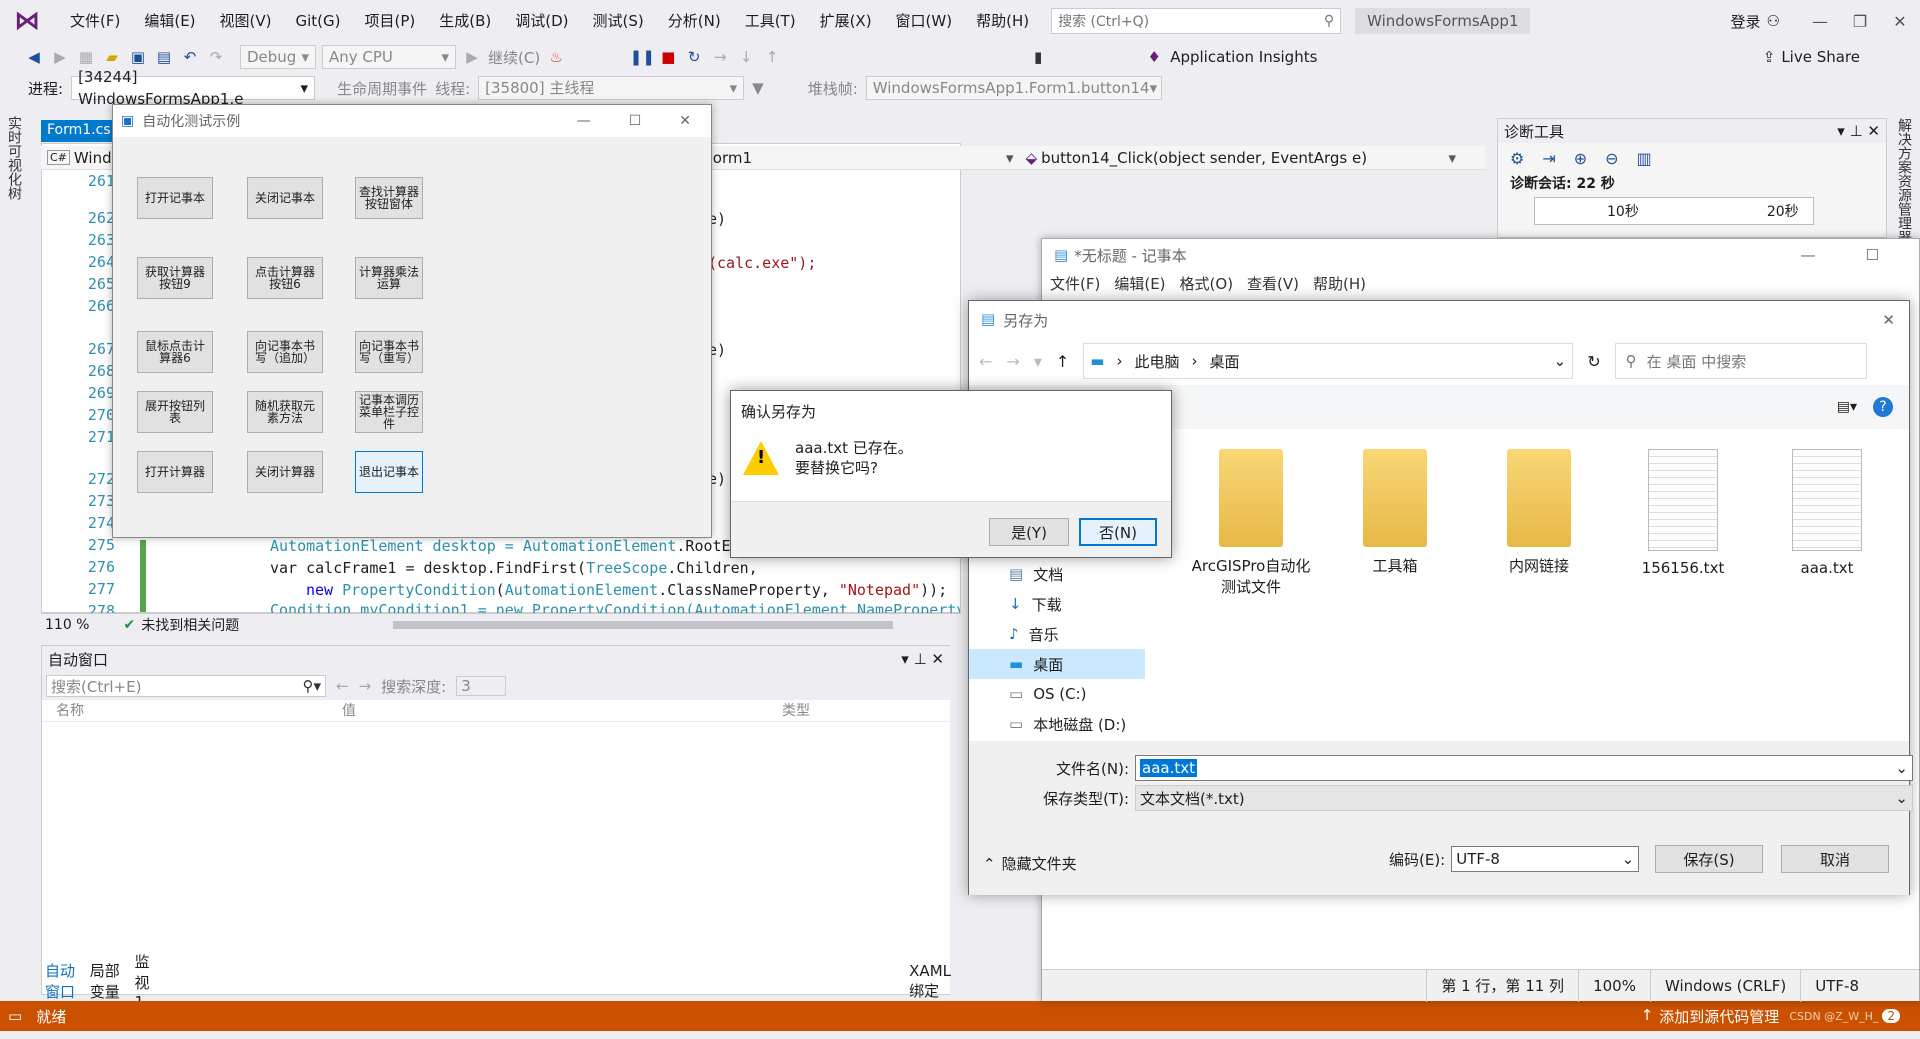  Describe the element at coordinates (192, 710) in the screenshot. I see `column-name: 名称` at that location.